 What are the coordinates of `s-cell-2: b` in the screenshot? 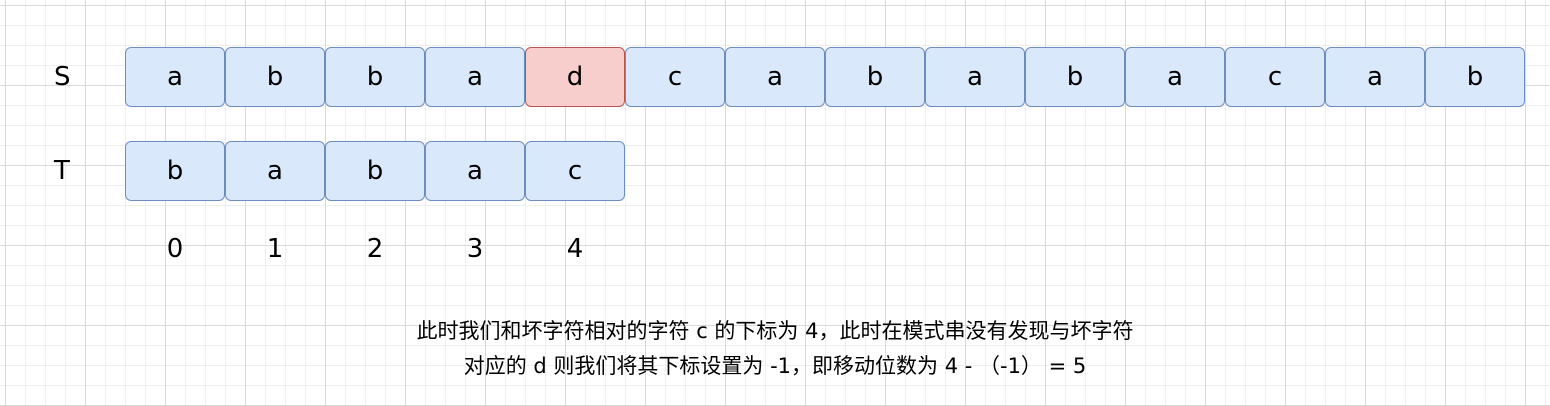 It's located at (375, 77).